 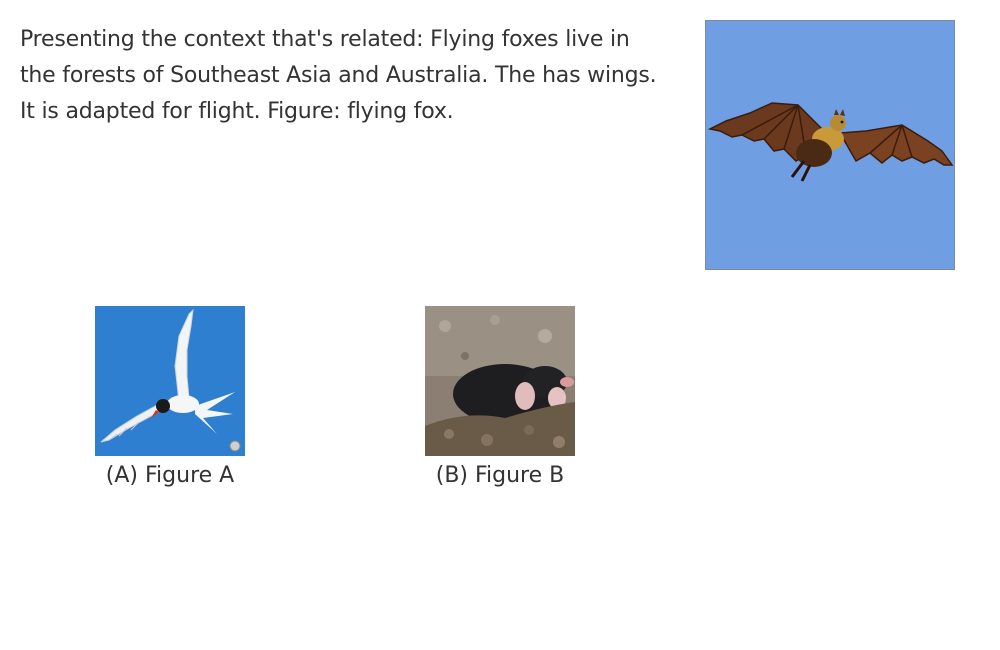 I want to click on arctic-tern-icon, so click(x=170, y=381).